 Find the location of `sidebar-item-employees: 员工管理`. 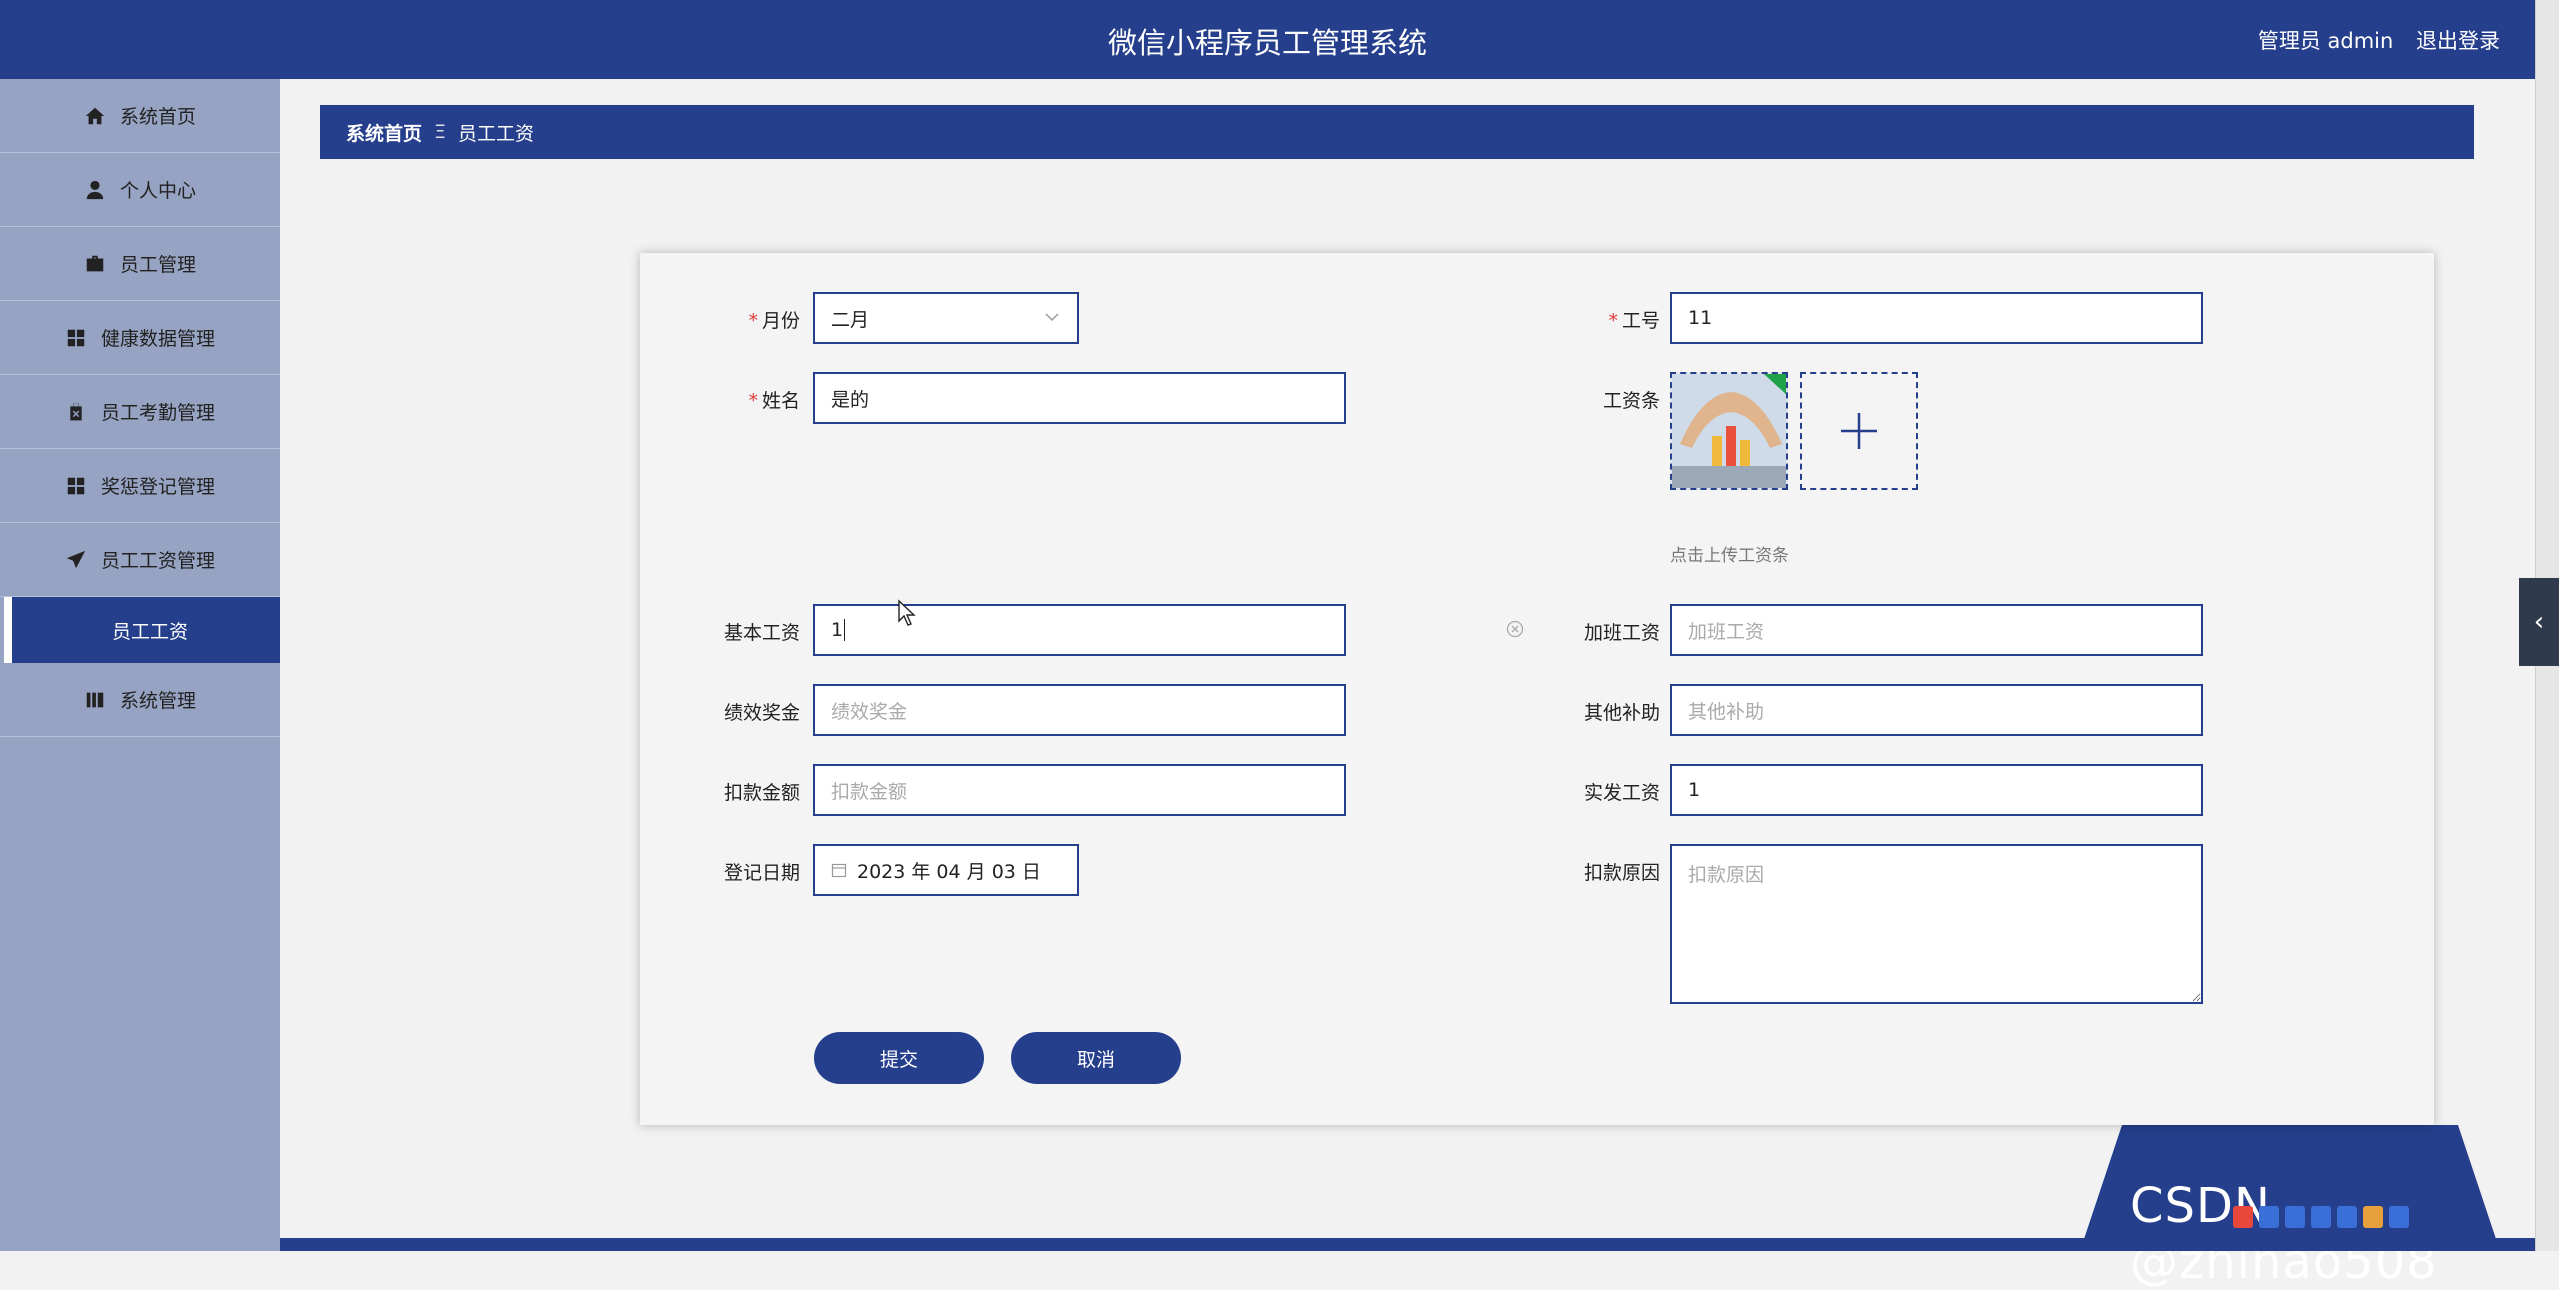

sidebar-item-employees: 员工管理 is located at coordinates (140, 264).